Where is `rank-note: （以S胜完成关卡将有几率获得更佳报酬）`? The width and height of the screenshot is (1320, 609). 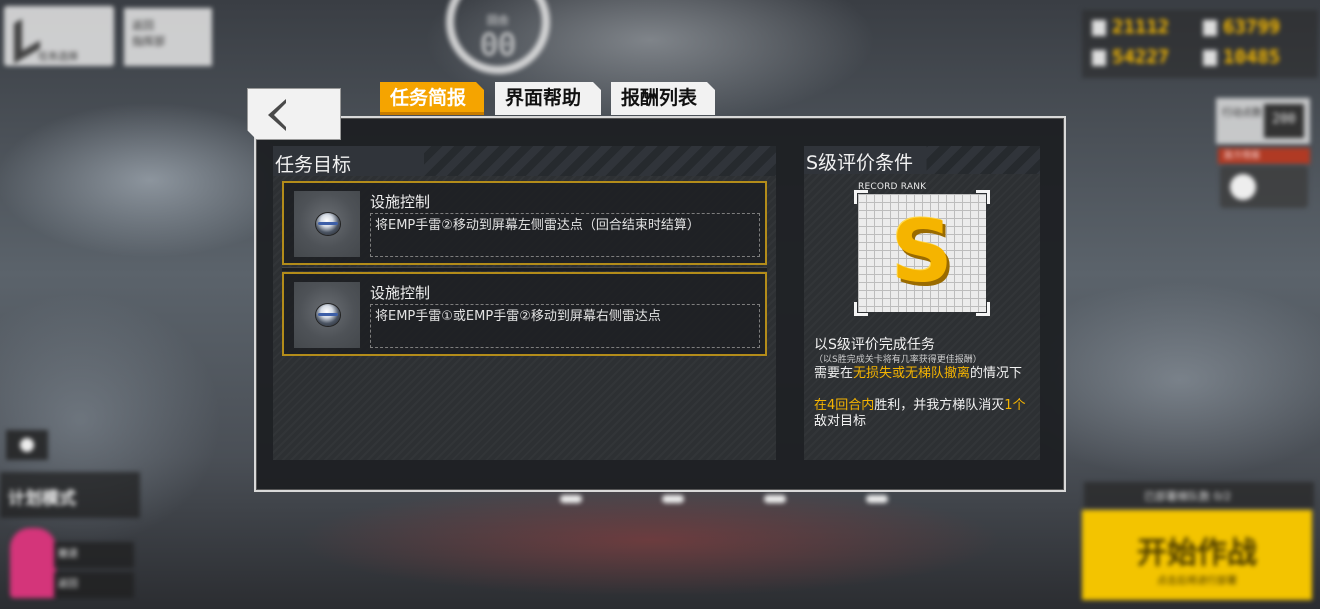
rank-note: （以S胜完成关卡将有几率获得更佳报酬） is located at coordinates (898, 360).